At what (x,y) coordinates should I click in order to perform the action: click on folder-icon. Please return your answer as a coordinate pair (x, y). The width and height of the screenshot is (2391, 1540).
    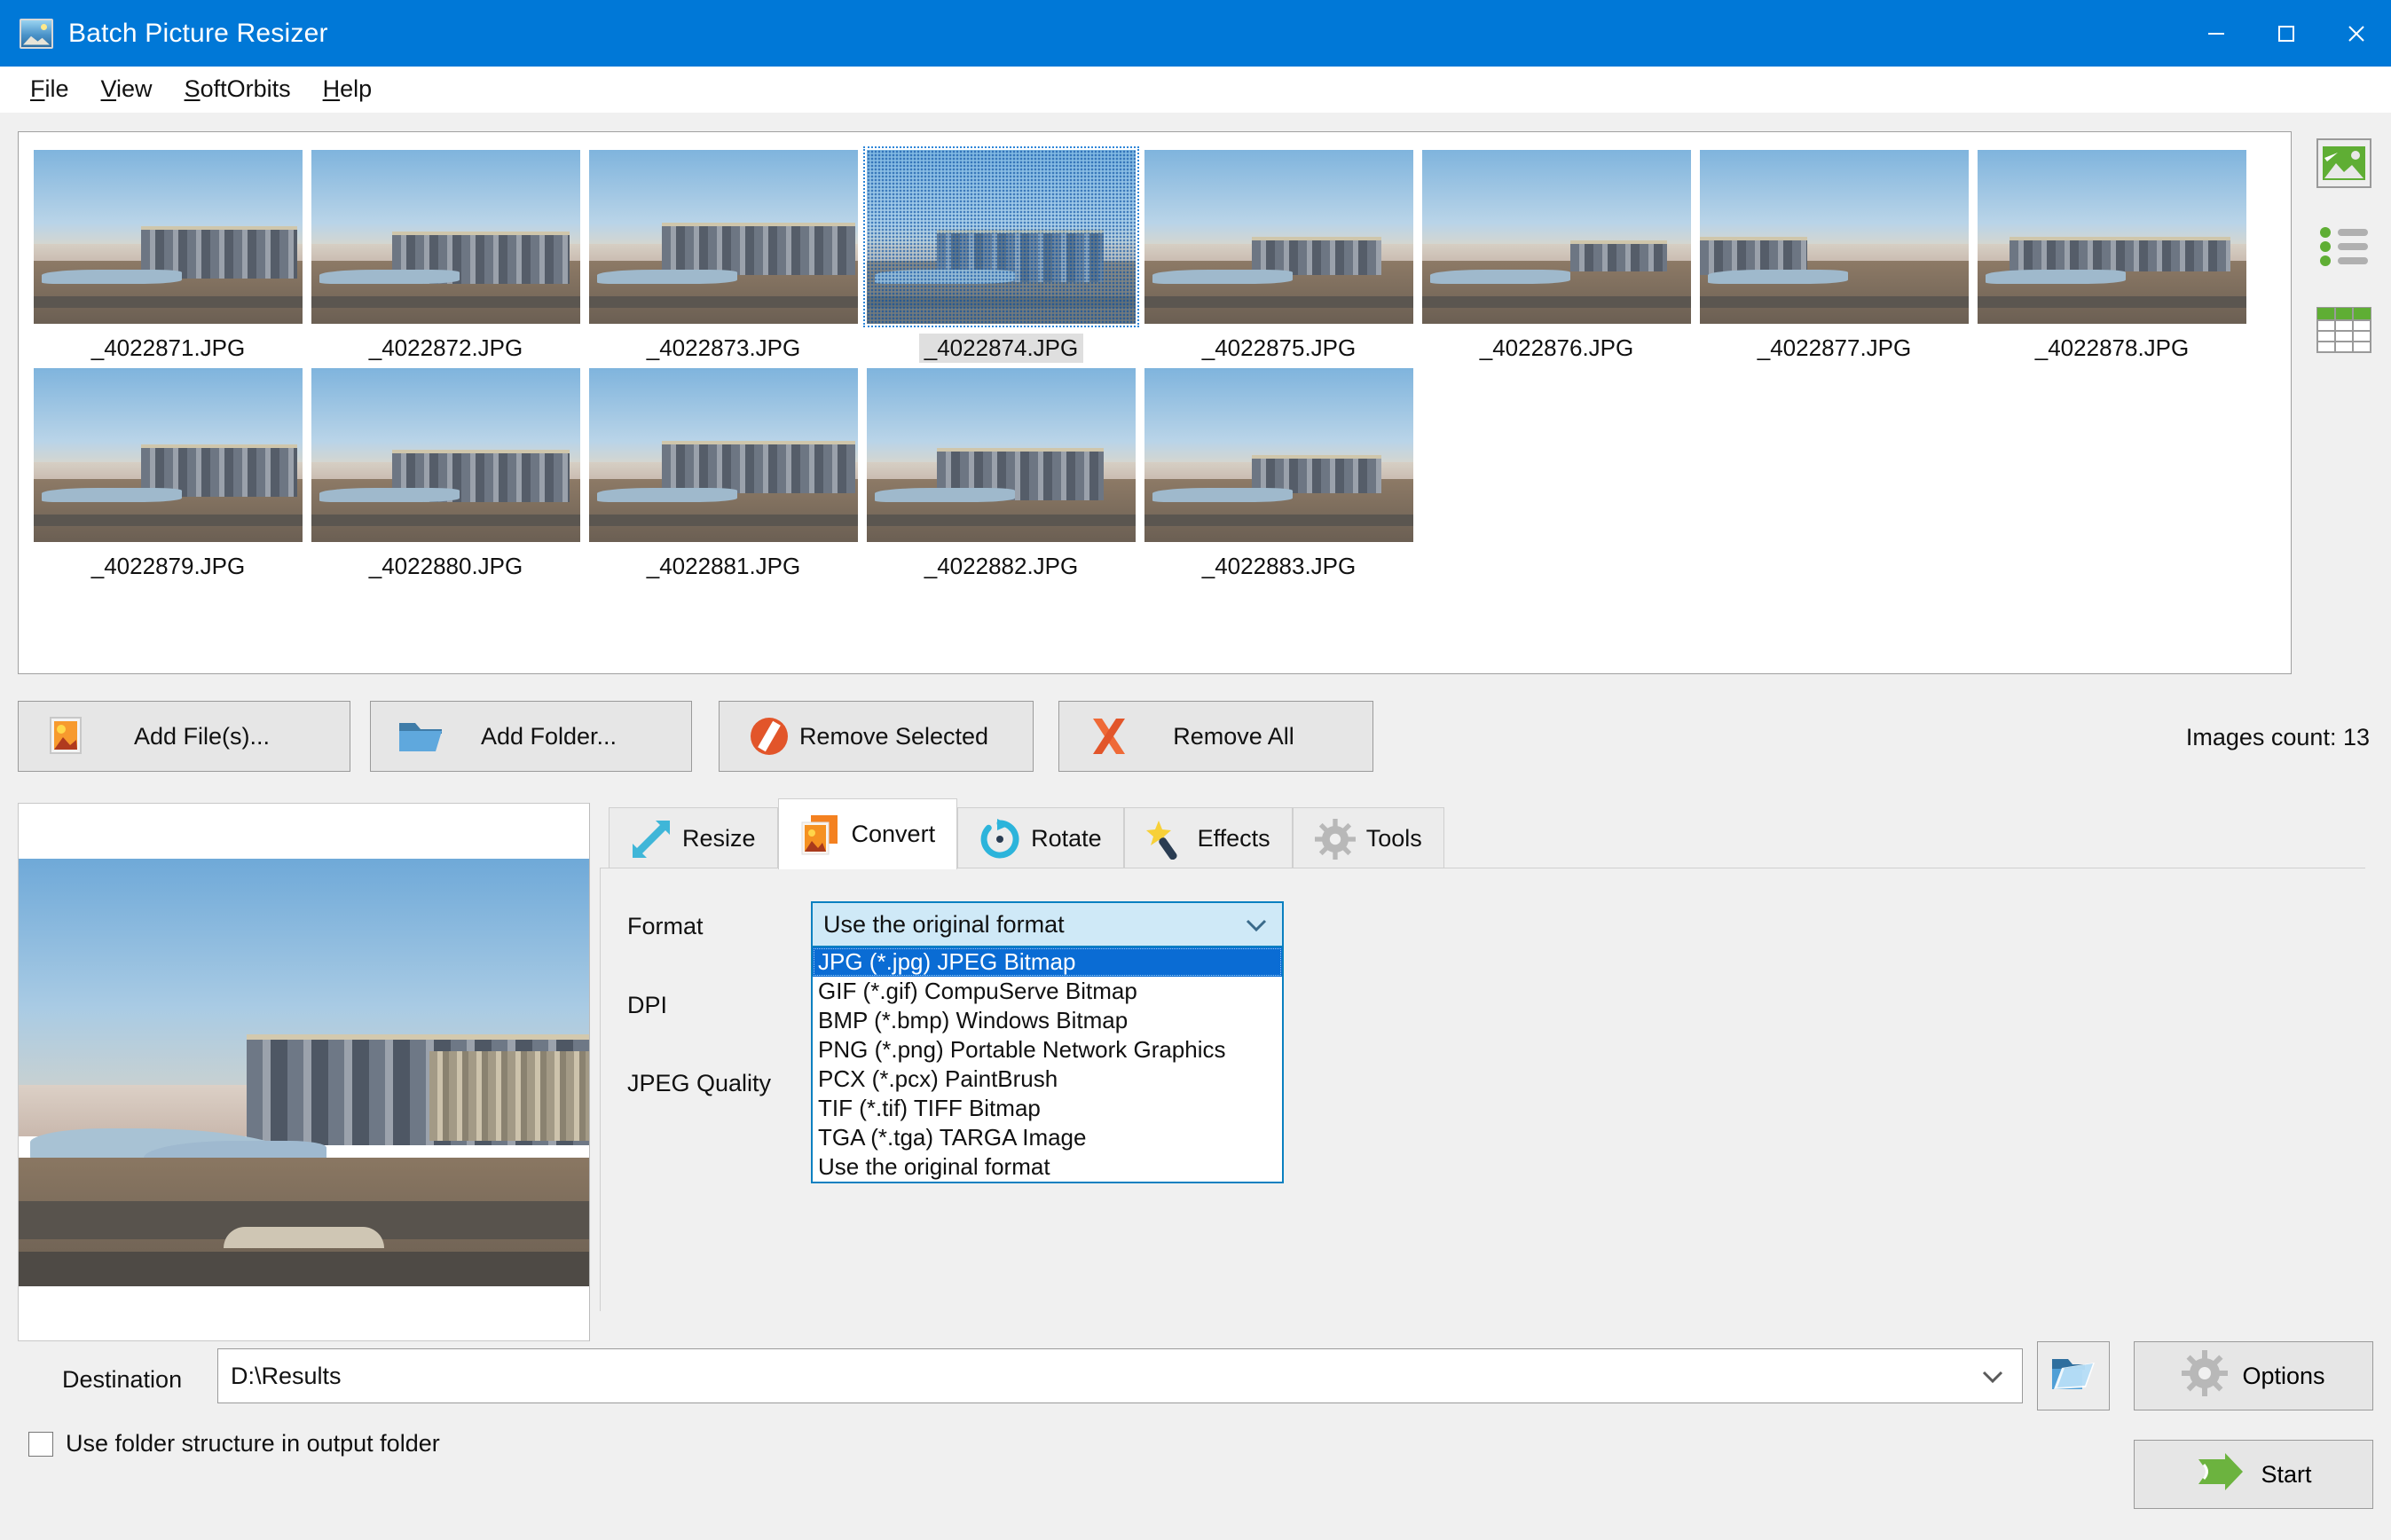
    Looking at the image, I should click on (420, 736).